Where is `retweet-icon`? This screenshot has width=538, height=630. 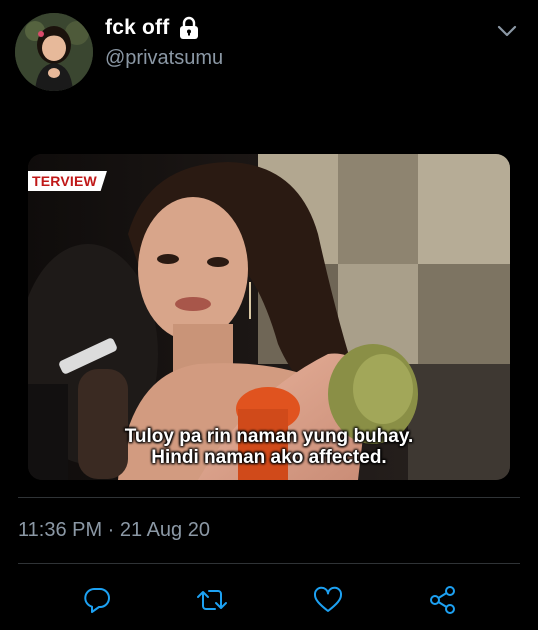
retweet-icon is located at coordinates (212, 600).